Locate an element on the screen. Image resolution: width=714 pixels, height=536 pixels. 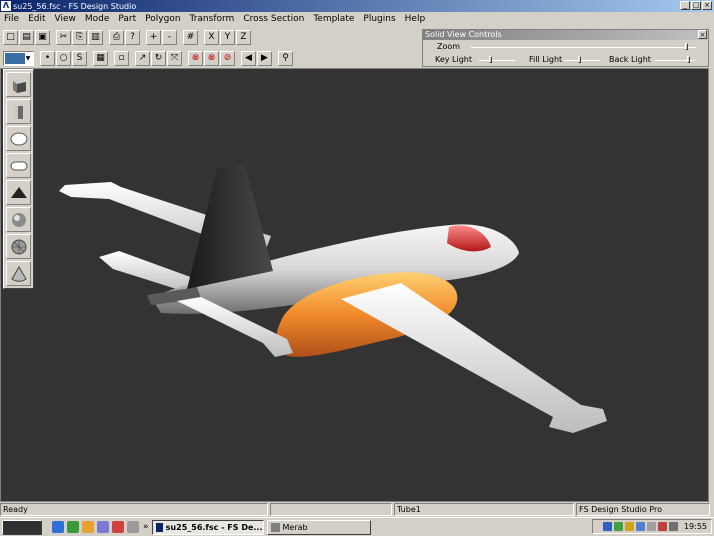
shape-selector: ▼ is located at coordinates (18, 58).